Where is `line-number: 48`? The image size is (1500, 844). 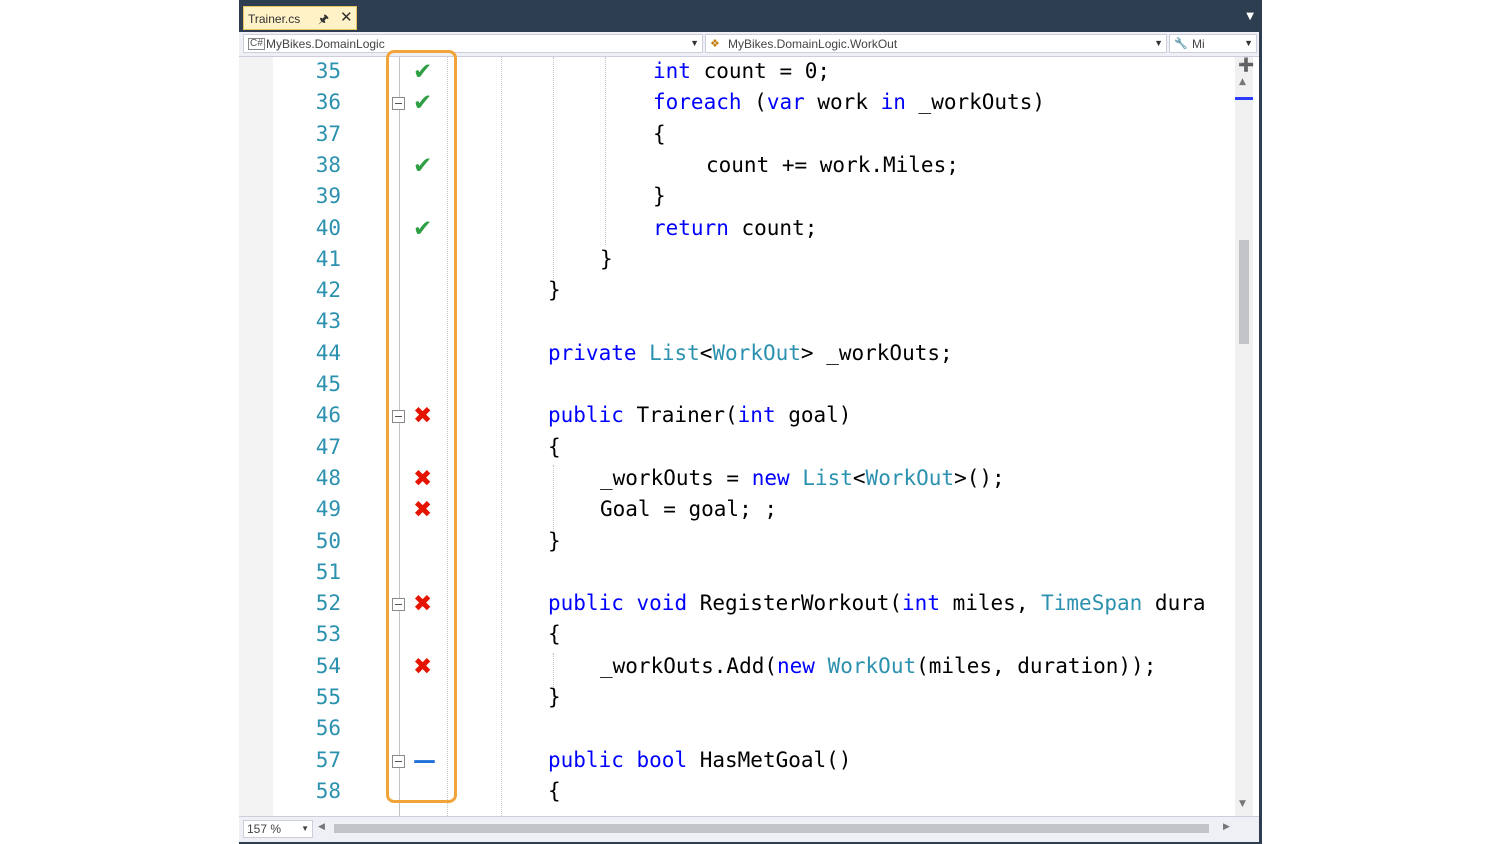 line-number: 48 is located at coordinates (328, 477).